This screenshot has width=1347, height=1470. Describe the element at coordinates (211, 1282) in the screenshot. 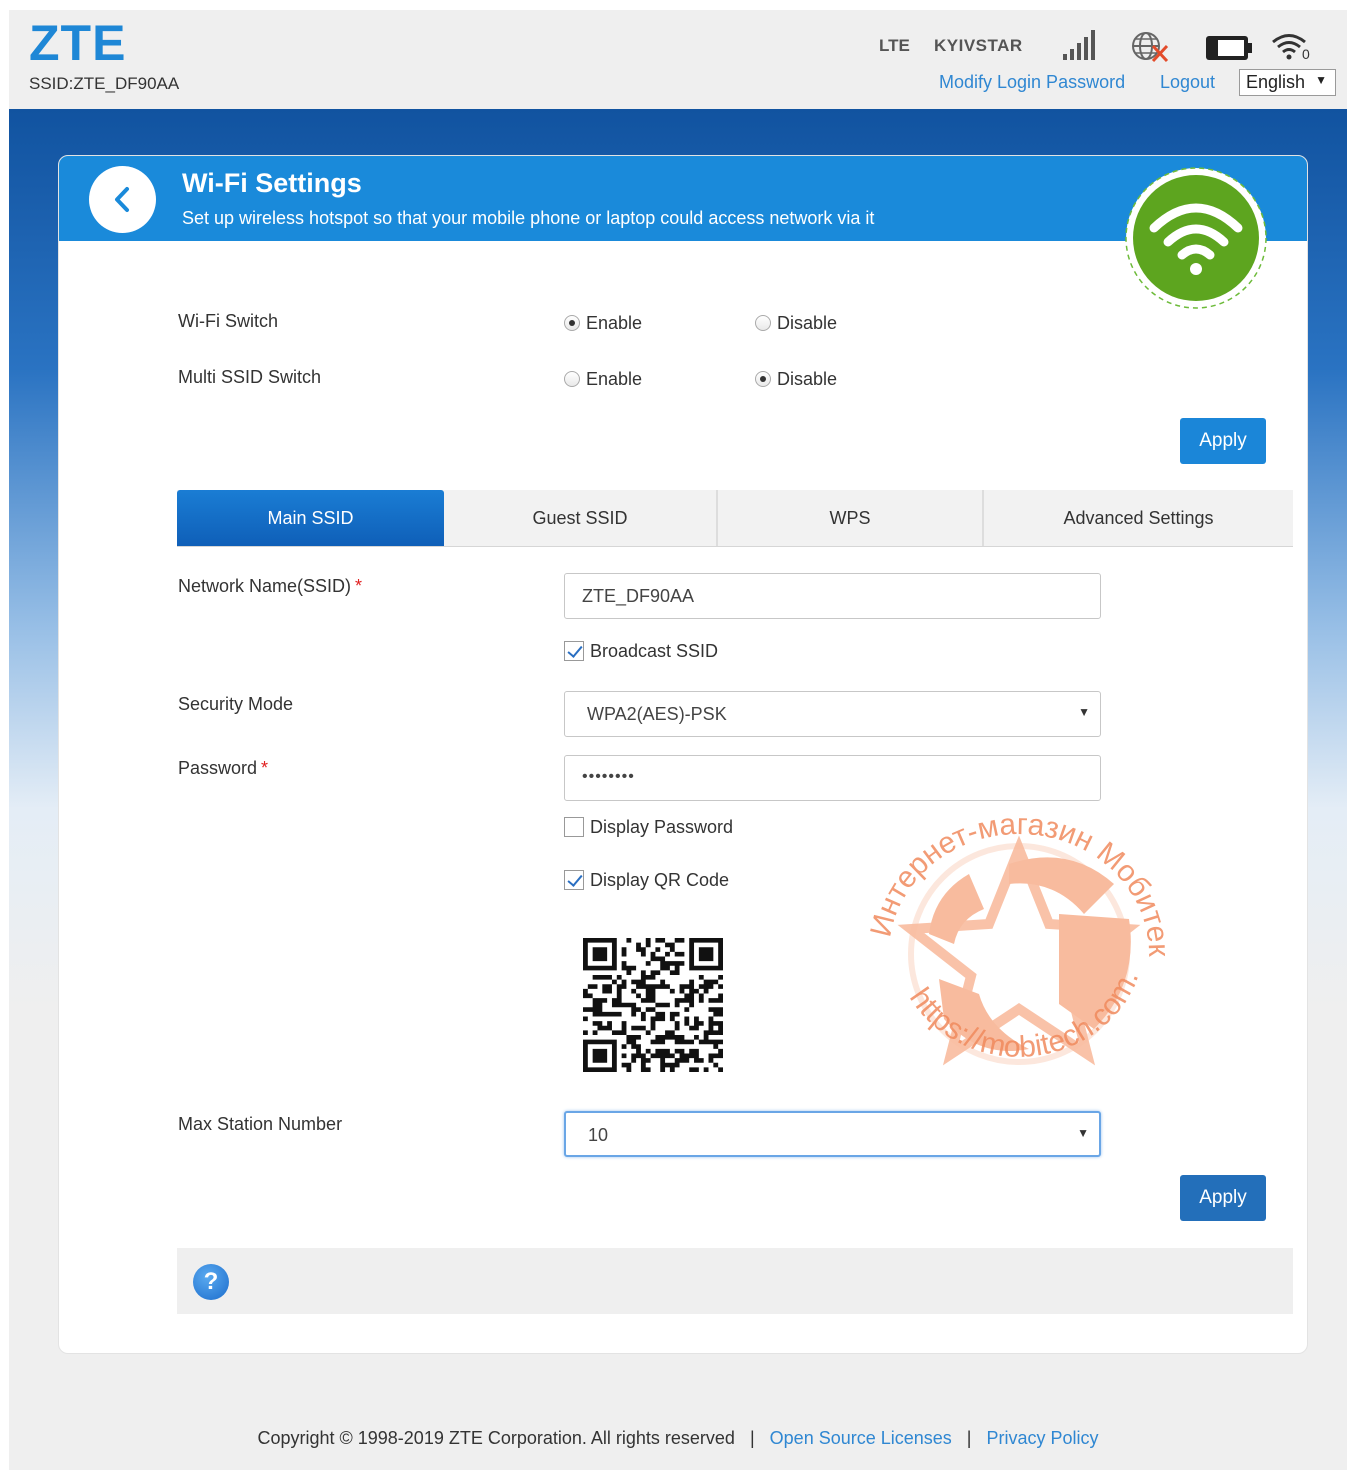

I see `help-icon: ?` at that location.